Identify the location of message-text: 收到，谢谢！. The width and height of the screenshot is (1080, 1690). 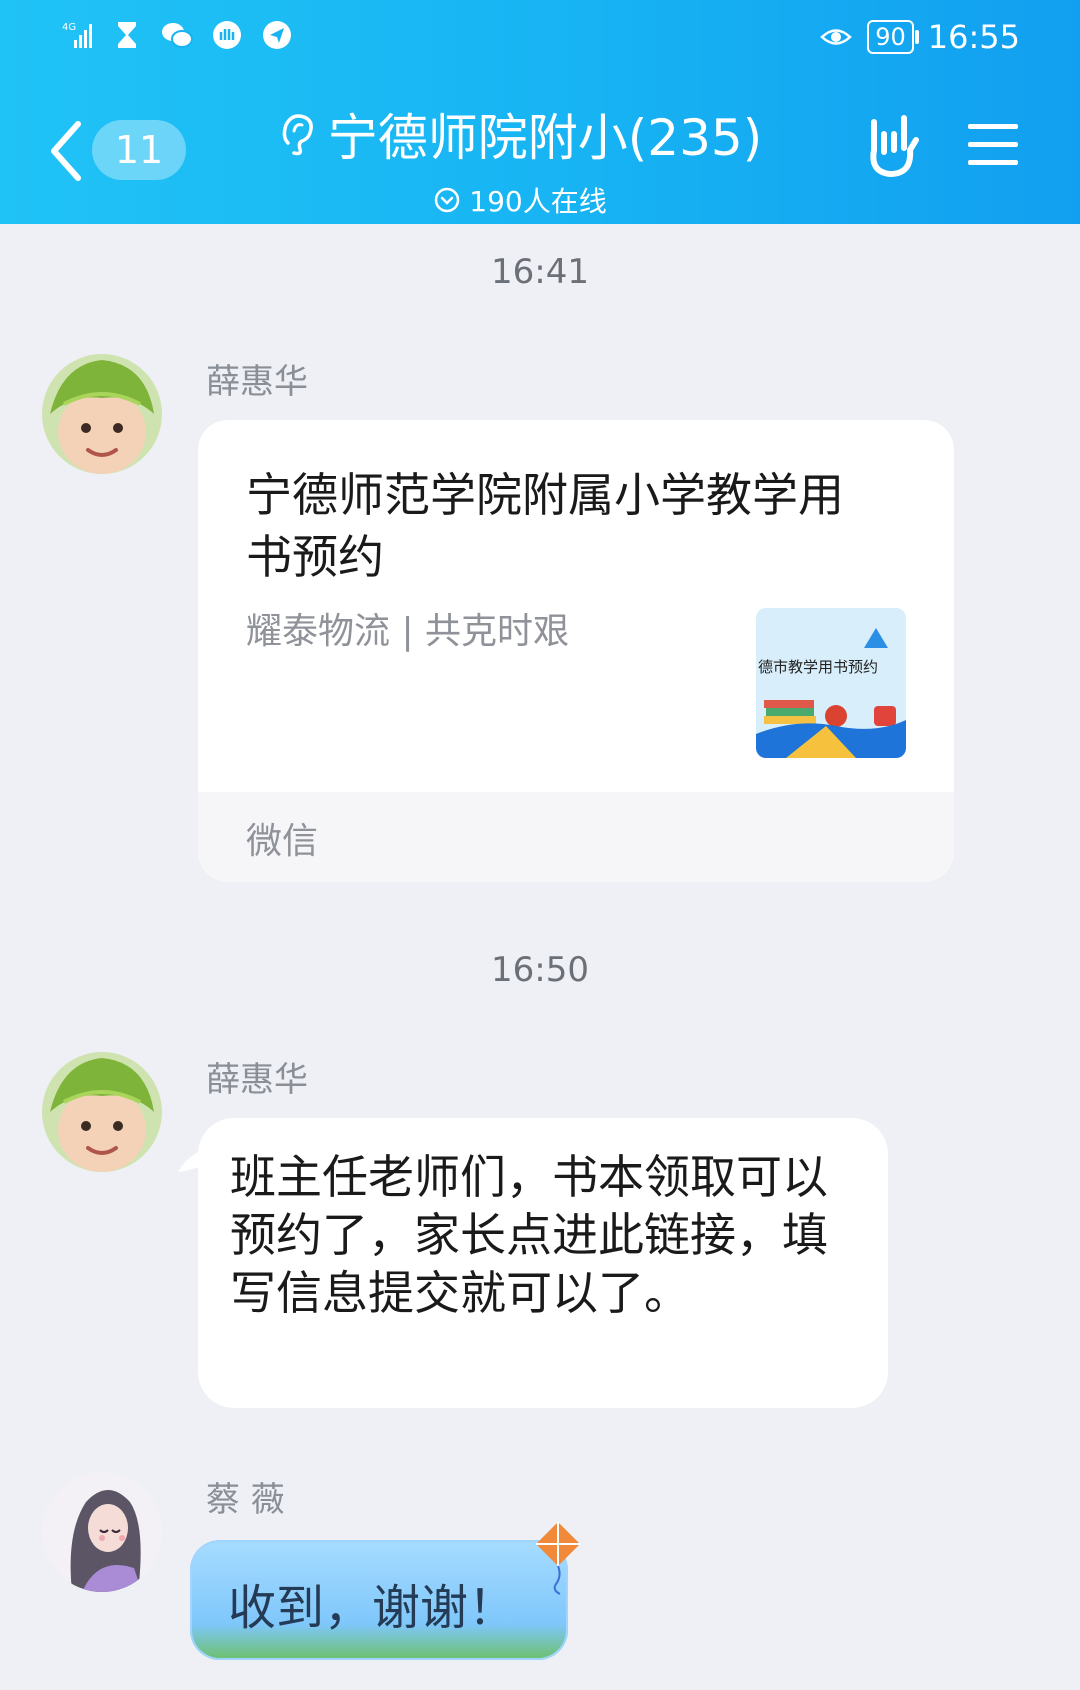
(372, 1608).